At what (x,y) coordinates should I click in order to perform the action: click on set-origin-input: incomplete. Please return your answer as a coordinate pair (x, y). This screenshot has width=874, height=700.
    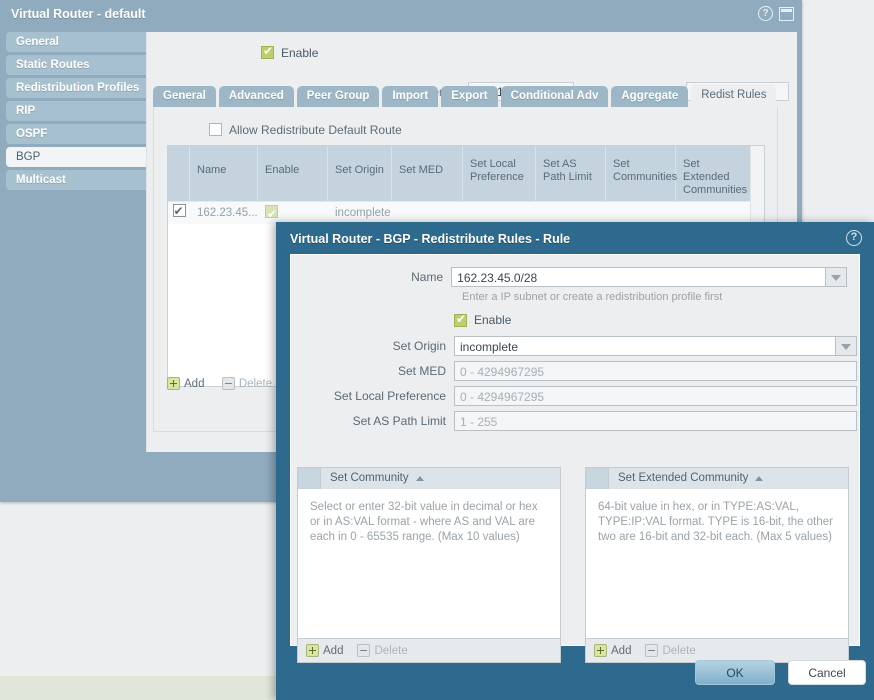
    Looking at the image, I should click on (645, 346).